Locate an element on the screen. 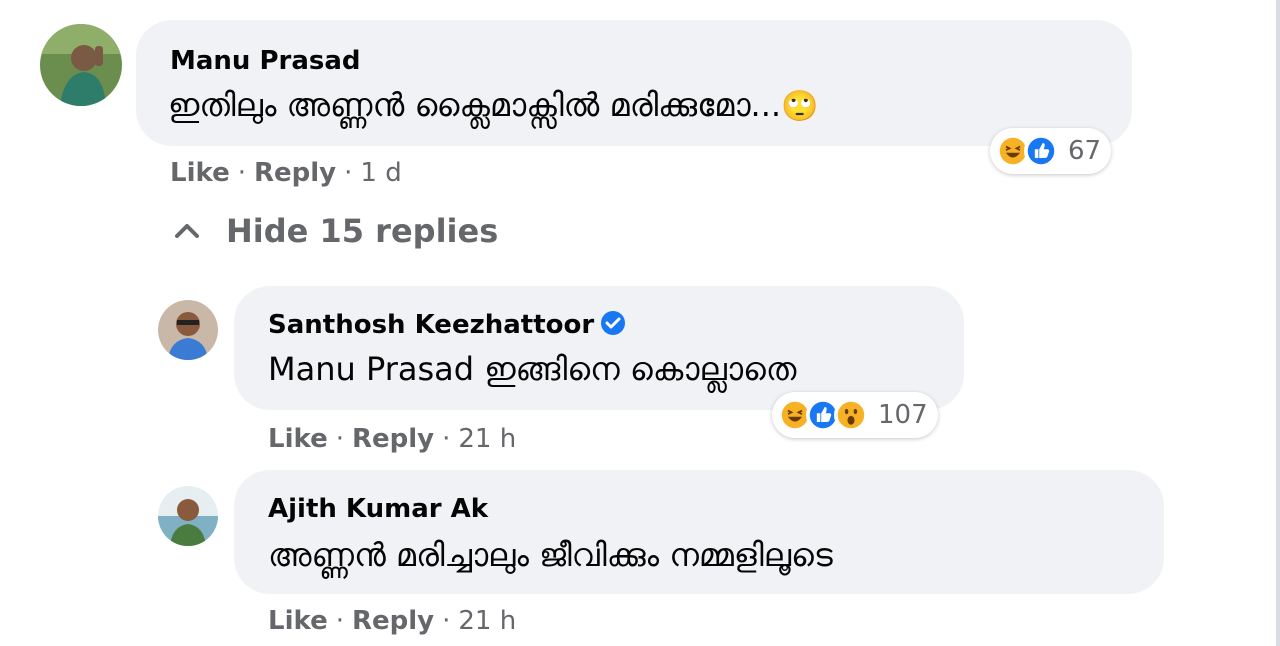  verified-badge-icon is located at coordinates (613, 323).